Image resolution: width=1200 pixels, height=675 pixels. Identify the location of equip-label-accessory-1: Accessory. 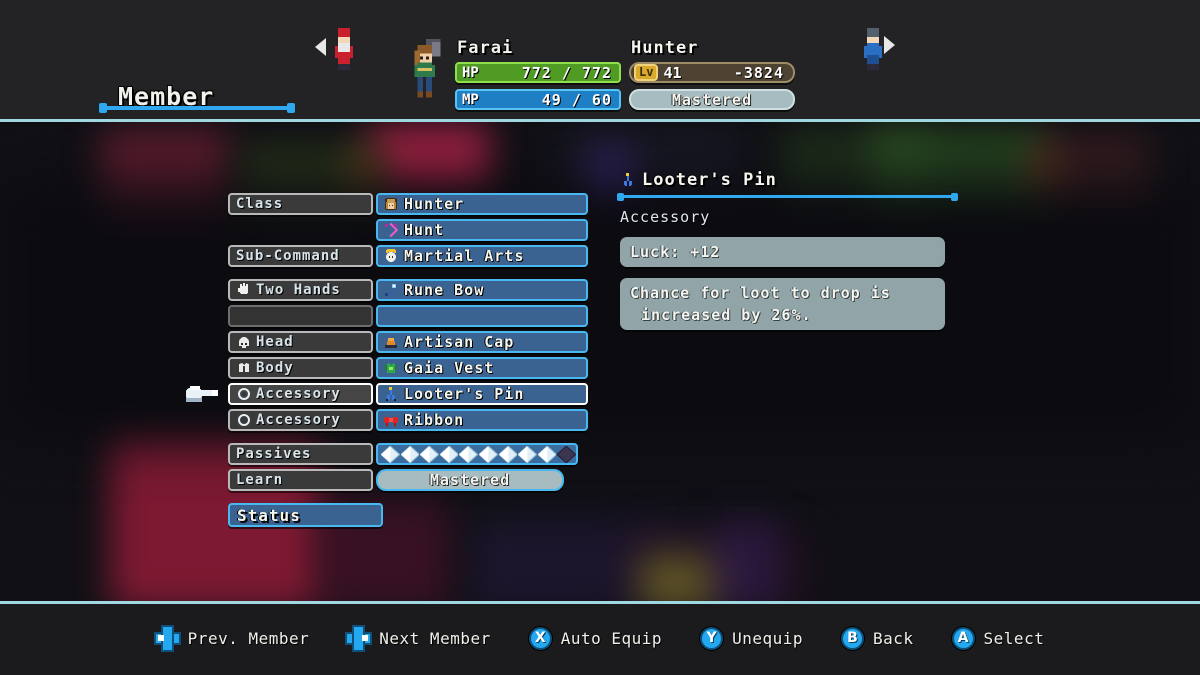
(300, 394).